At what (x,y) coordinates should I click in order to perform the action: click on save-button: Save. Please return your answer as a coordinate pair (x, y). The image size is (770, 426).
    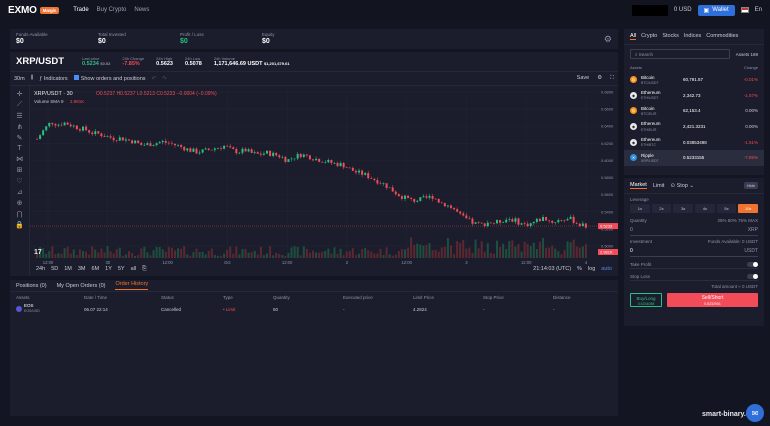
    Looking at the image, I should click on (583, 78).